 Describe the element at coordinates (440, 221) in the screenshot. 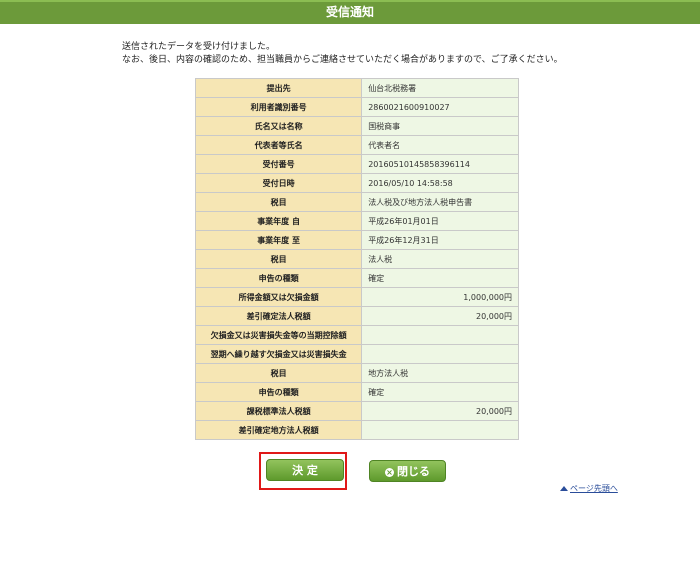

I see `row-value: 平成26年01月01日` at that location.